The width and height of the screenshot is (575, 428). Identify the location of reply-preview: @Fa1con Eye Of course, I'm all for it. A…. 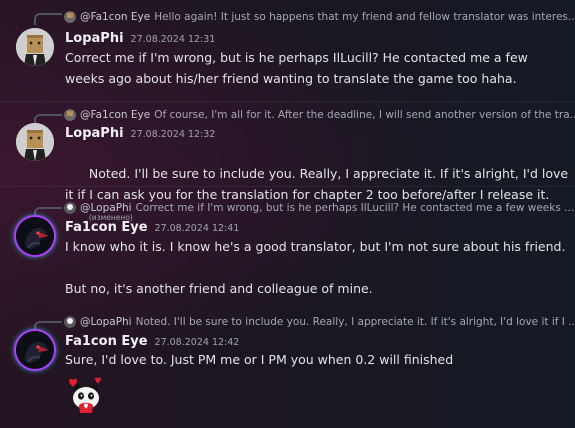
(319, 115).